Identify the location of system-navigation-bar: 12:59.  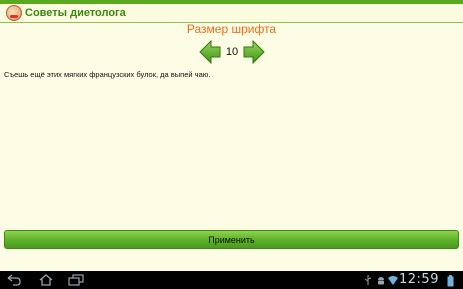
(231, 280).